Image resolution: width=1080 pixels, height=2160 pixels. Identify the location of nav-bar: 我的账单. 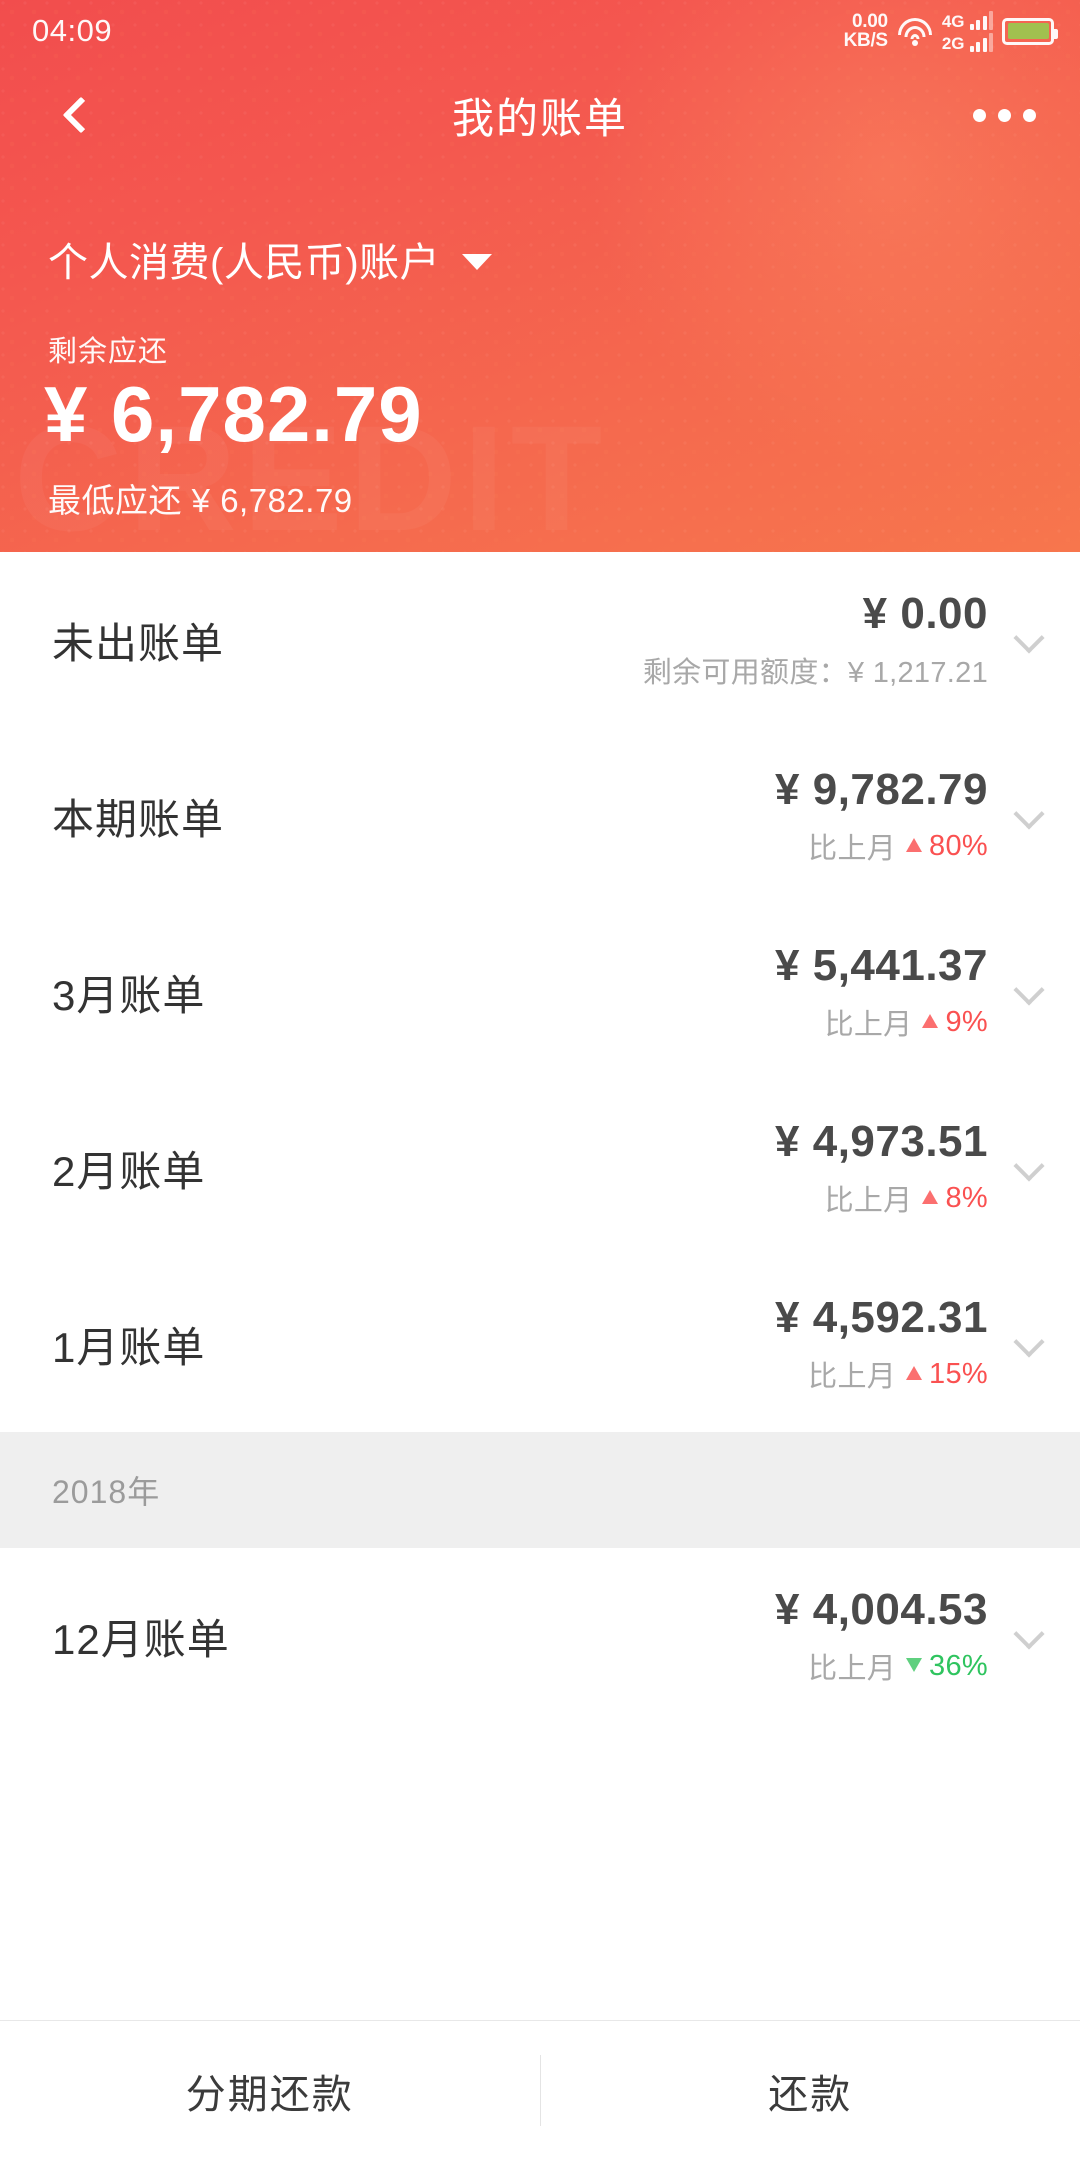
(540, 115).